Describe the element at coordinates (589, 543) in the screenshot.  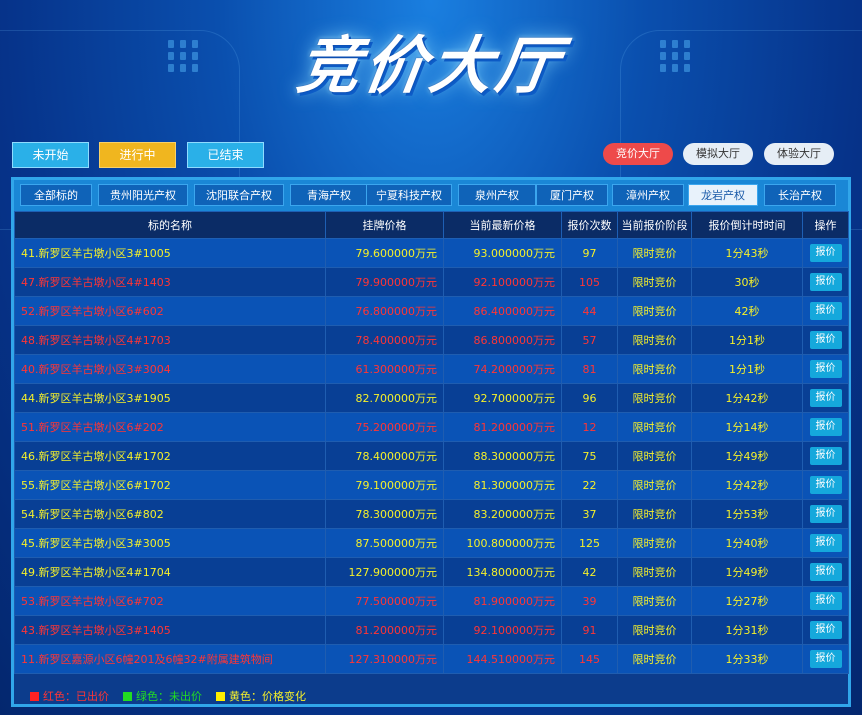
I see `cell-bid-count: 125` at that location.